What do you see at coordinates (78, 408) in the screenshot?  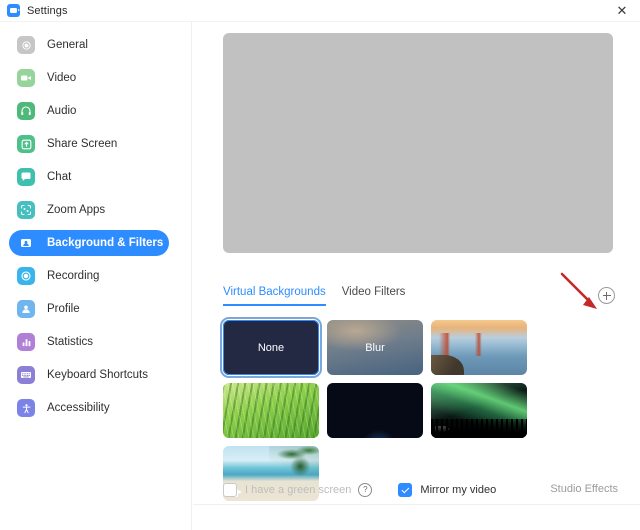 I see `sidebar-item-label: Accessibility` at bounding box center [78, 408].